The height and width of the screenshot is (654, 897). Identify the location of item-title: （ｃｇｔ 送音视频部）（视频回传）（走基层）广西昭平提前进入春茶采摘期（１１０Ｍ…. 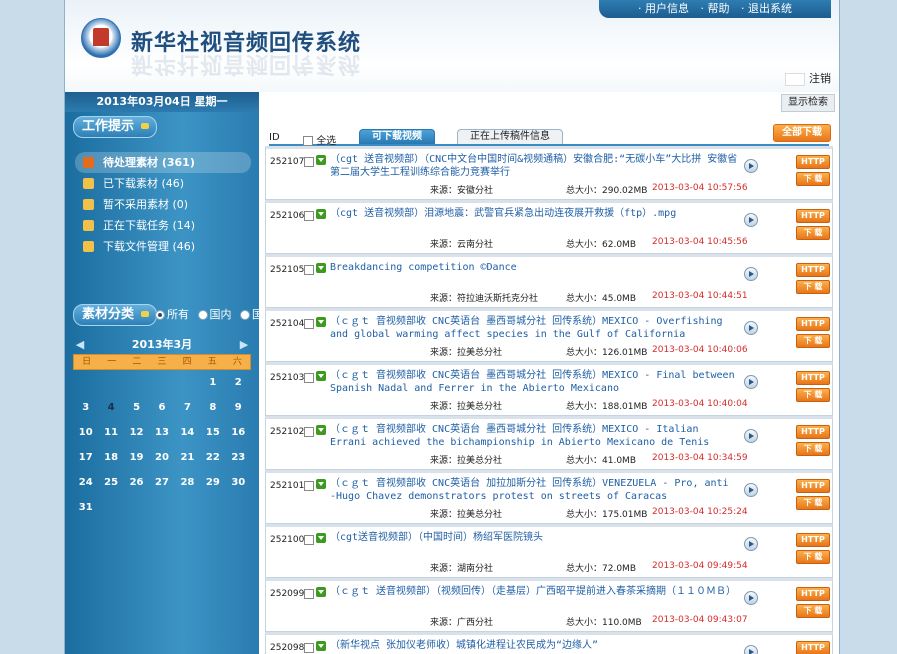
(535, 591).